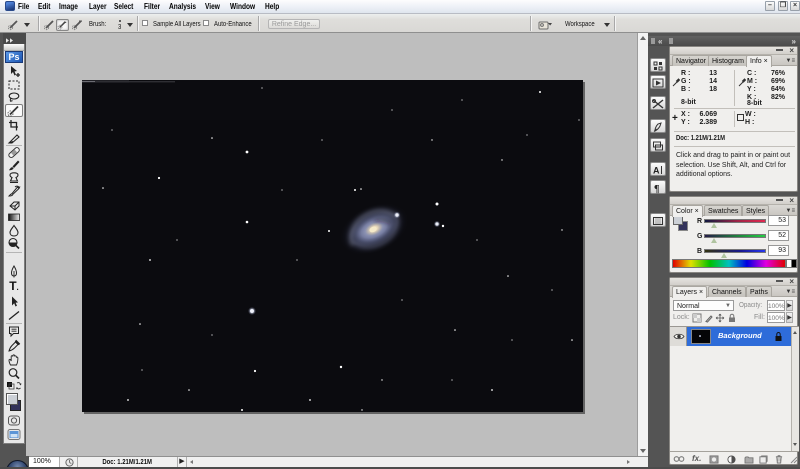 Image resolution: width=800 pixels, height=469 pixels. I want to click on svg-text: A, so click(656, 171).